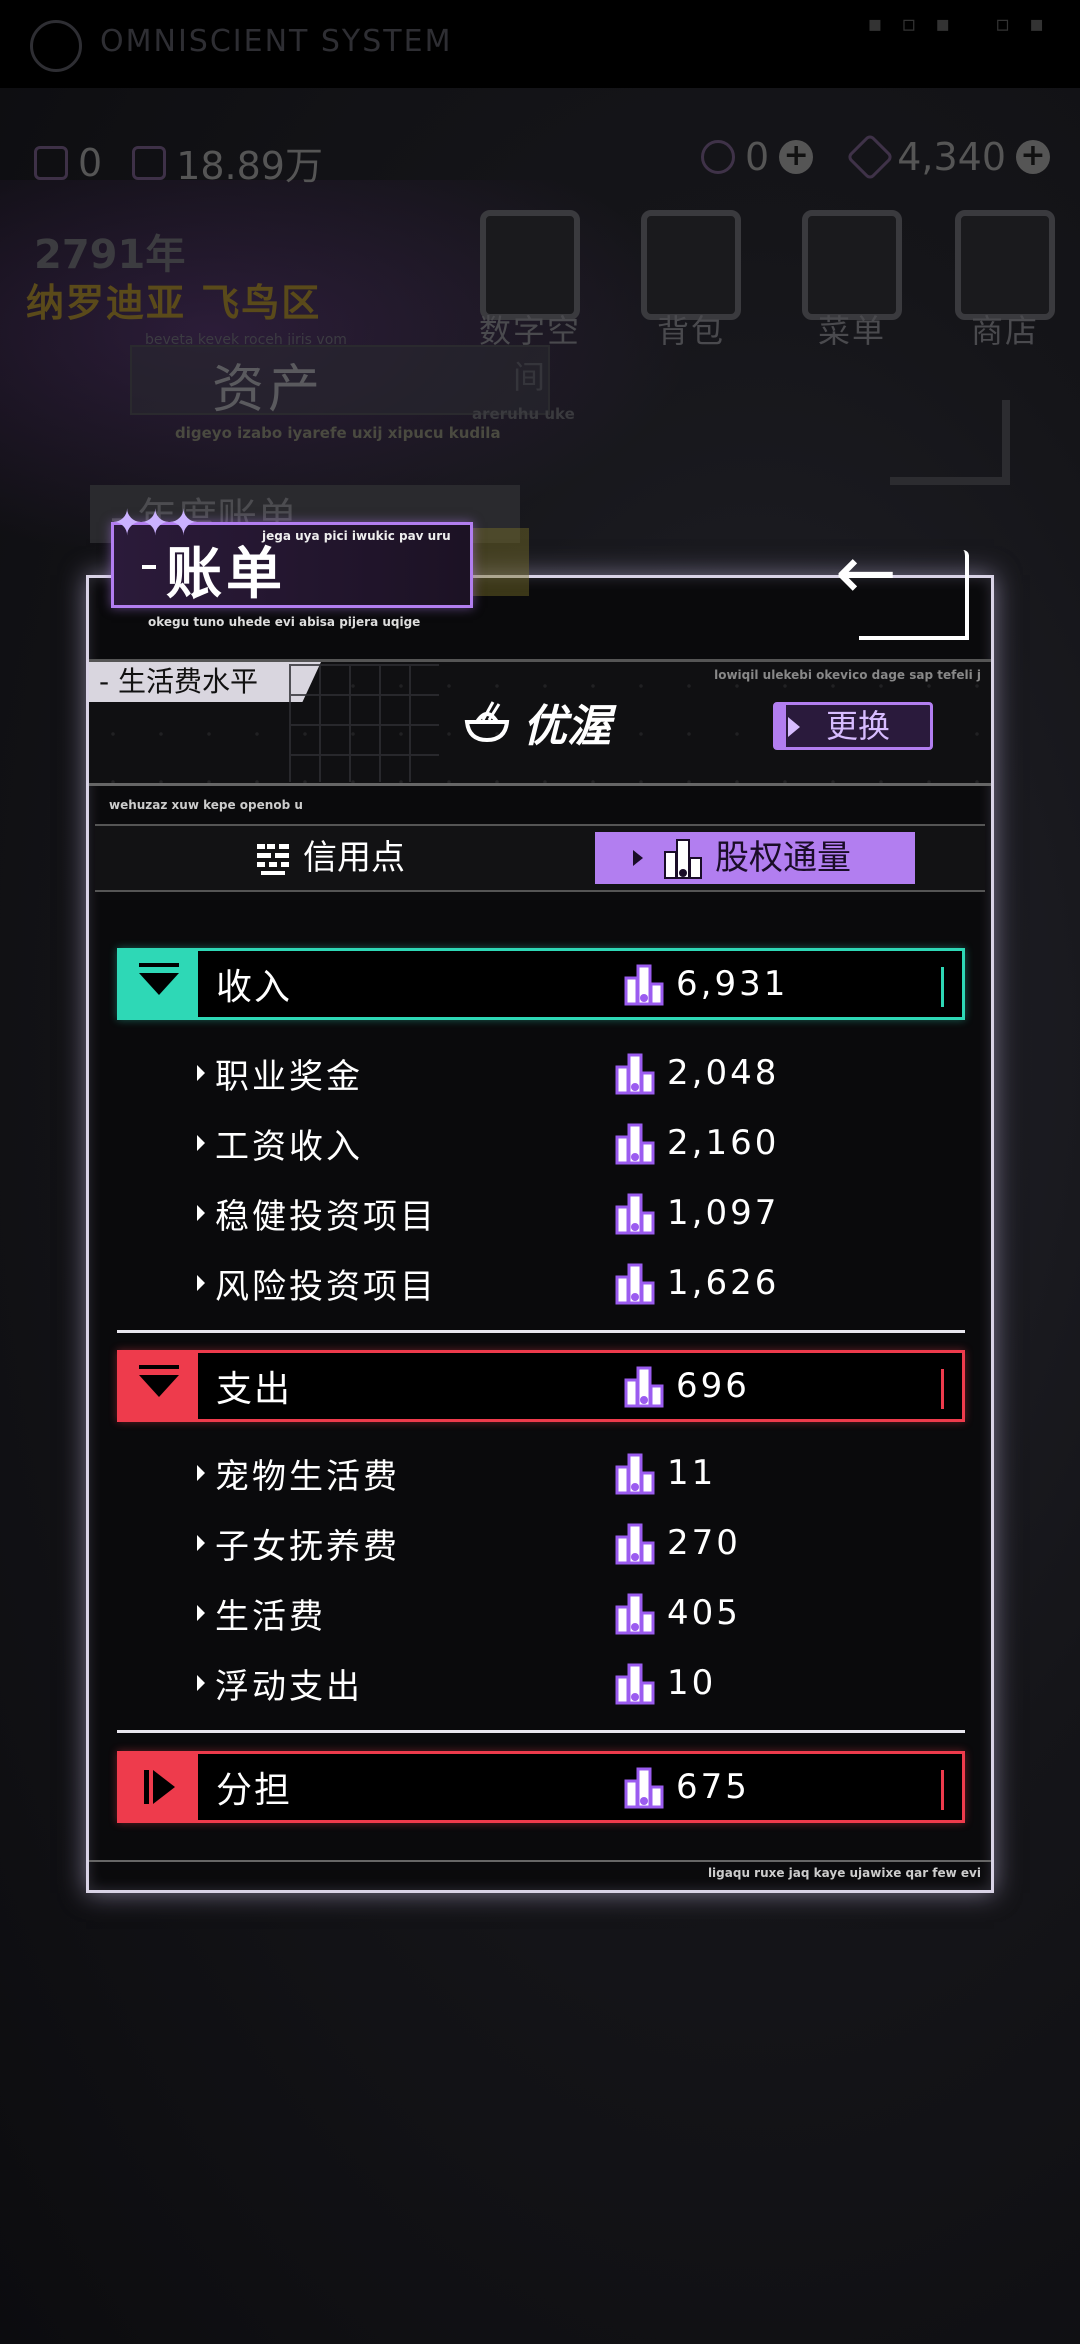  Describe the element at coordinates (326, 1286) in the screenshot. I see `item-label: 风险投资项目` at that location.